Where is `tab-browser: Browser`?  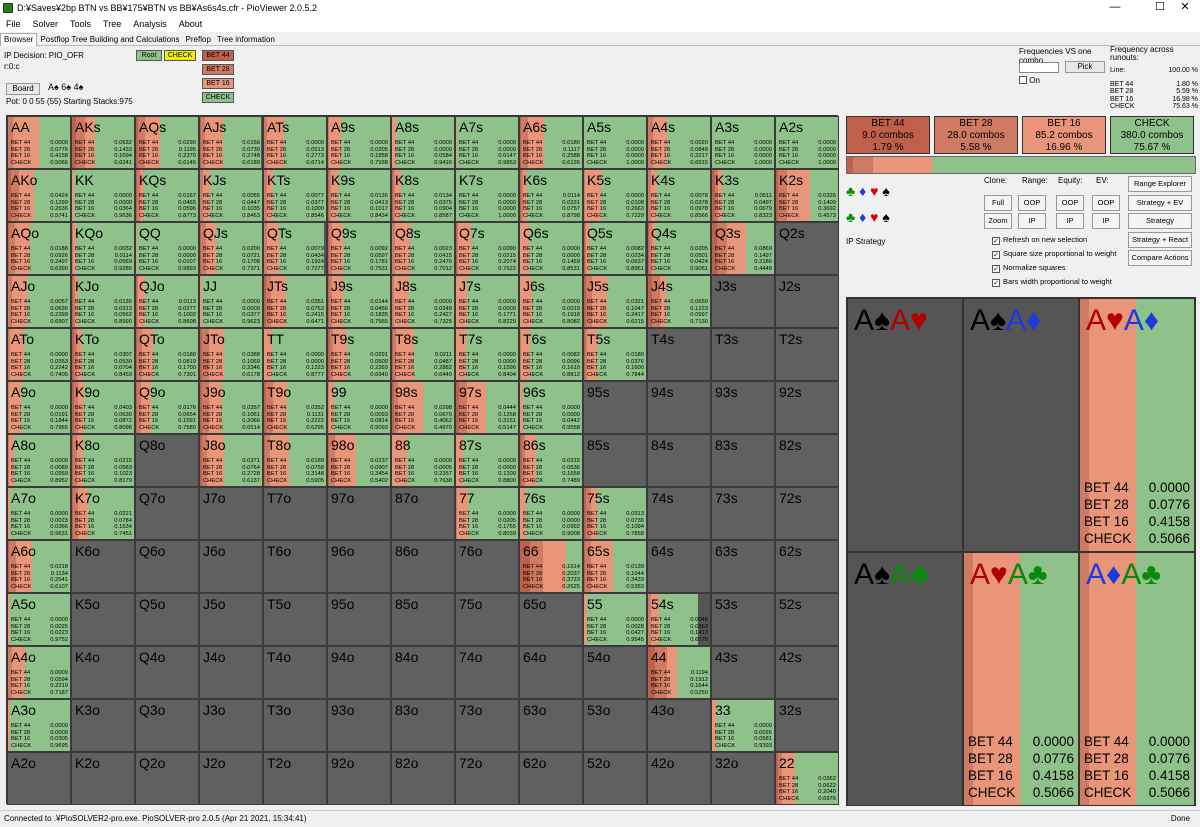 tab-browser: Browser is located at coordinates (18, 39).